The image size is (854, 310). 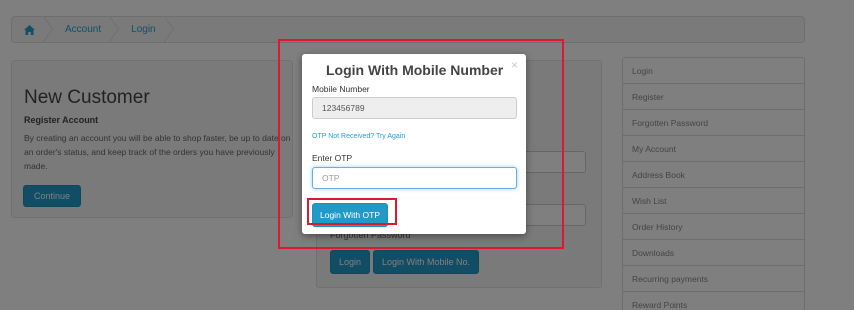 What do you see at coordinates (352, 211) in the screenshot?
I see `highlight-frame-otp-button` at bounding box center [352, 211].